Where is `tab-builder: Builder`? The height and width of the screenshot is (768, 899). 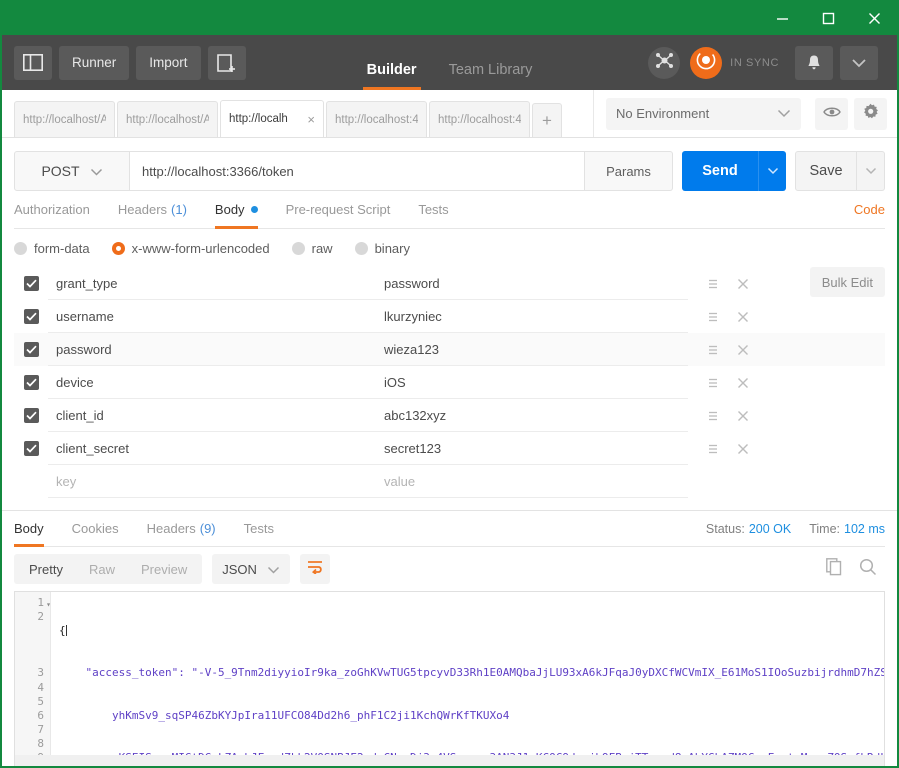 tab-builder: Builder is located at coordinates (392, 76).